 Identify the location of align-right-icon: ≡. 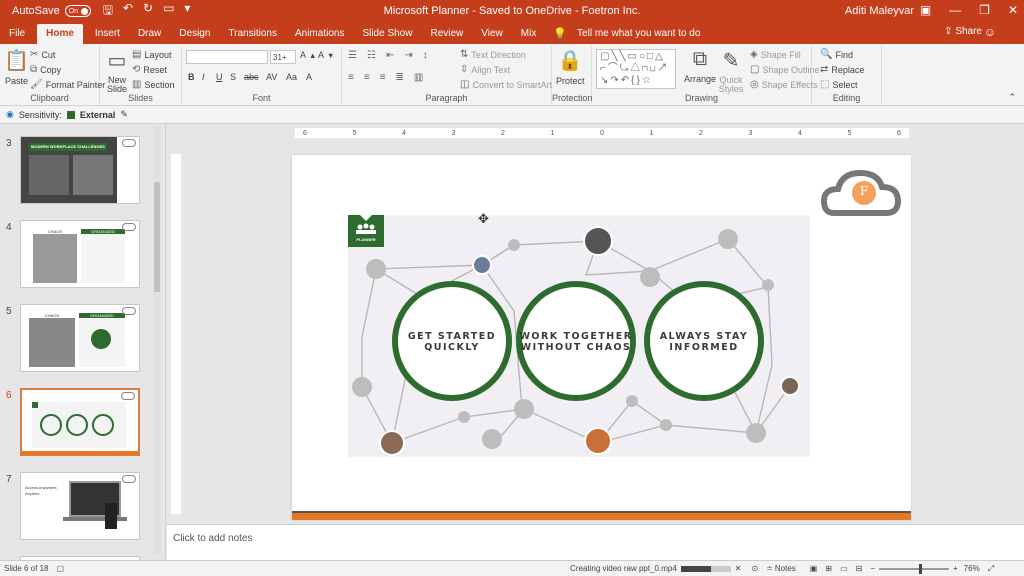
(383, 77).